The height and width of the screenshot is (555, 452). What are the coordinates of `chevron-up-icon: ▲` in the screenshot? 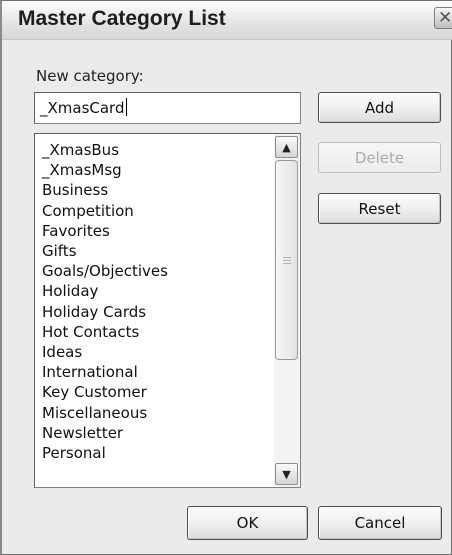 It's located at (286, 147).